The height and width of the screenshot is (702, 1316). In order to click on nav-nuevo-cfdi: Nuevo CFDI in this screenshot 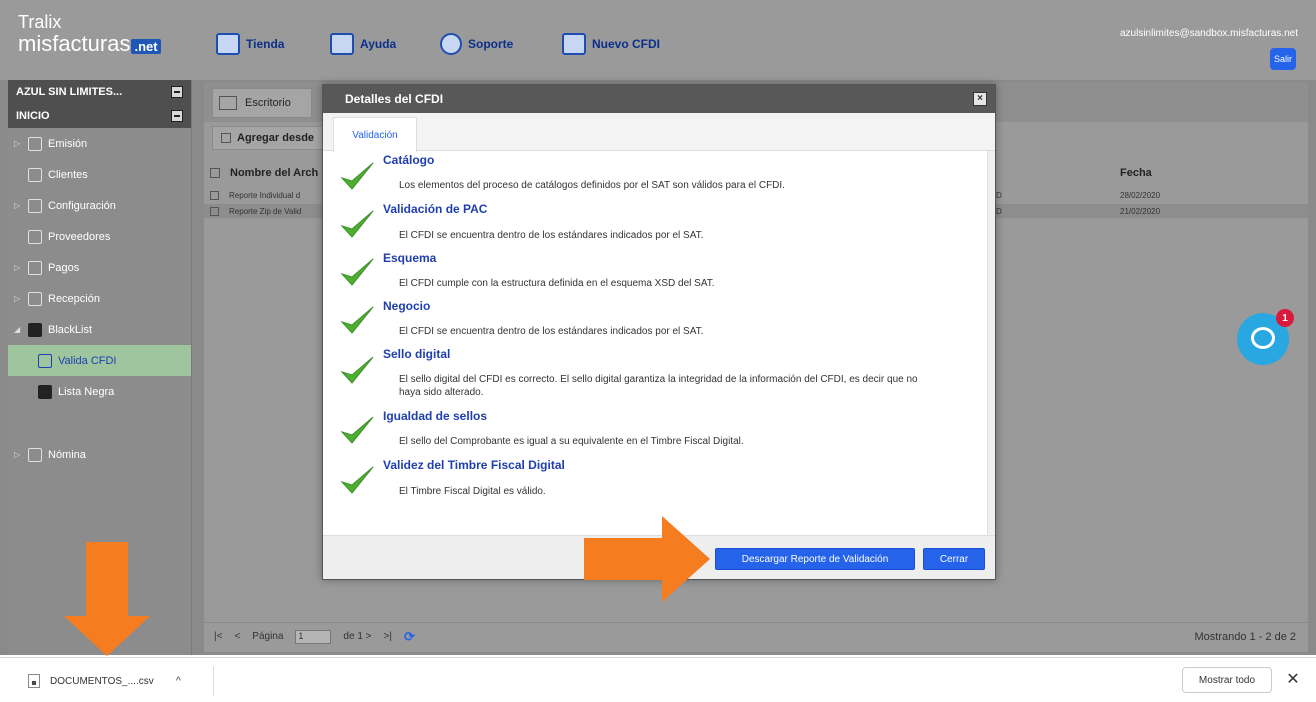, I will do `click(611, 44)`.